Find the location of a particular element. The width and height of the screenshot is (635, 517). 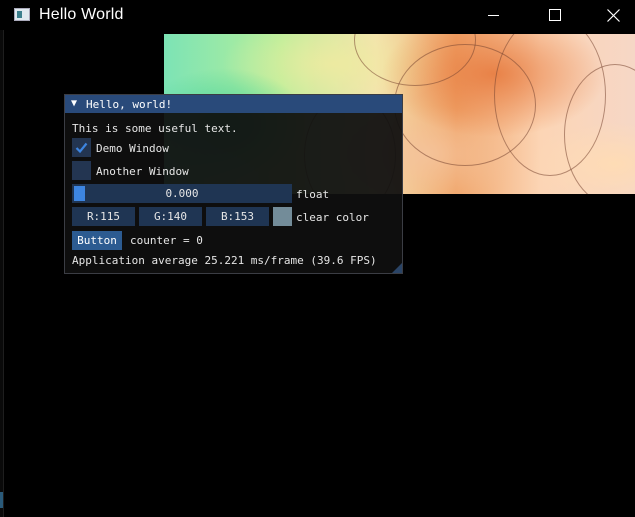

color-g-field: G:140 is located at coordinates (170, 216).